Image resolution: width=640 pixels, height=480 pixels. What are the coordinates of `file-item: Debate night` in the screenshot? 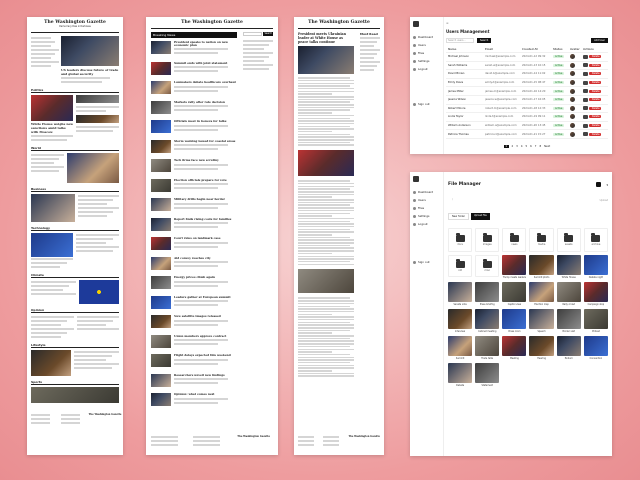 It's located at (595, 267).